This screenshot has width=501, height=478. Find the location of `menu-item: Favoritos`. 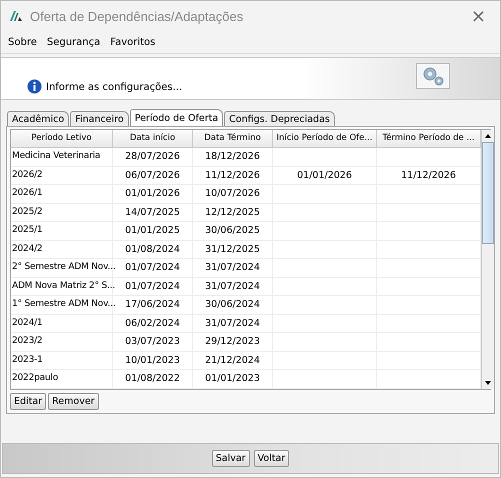

menu-item: Favoritos is located at coordinates (133, 42).